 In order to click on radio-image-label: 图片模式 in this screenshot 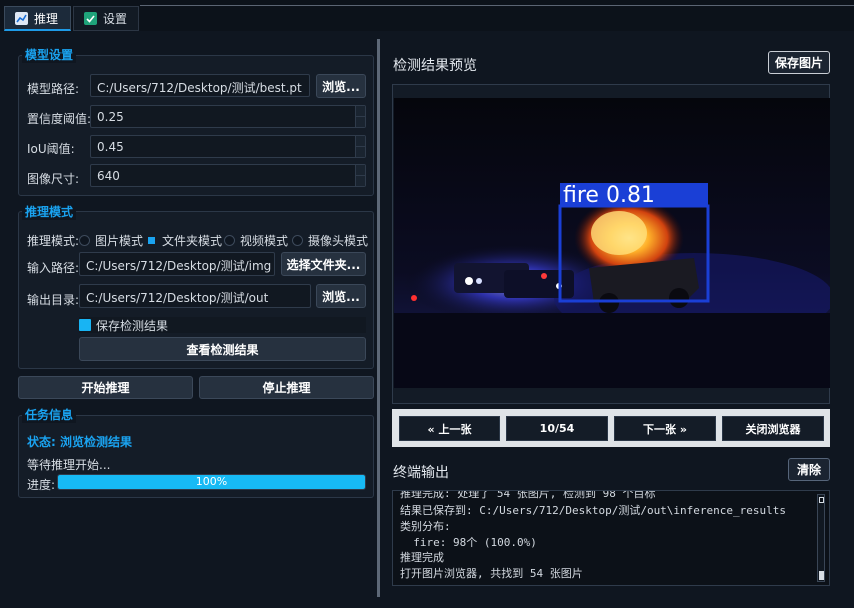, I will do `click(119, 241)`.